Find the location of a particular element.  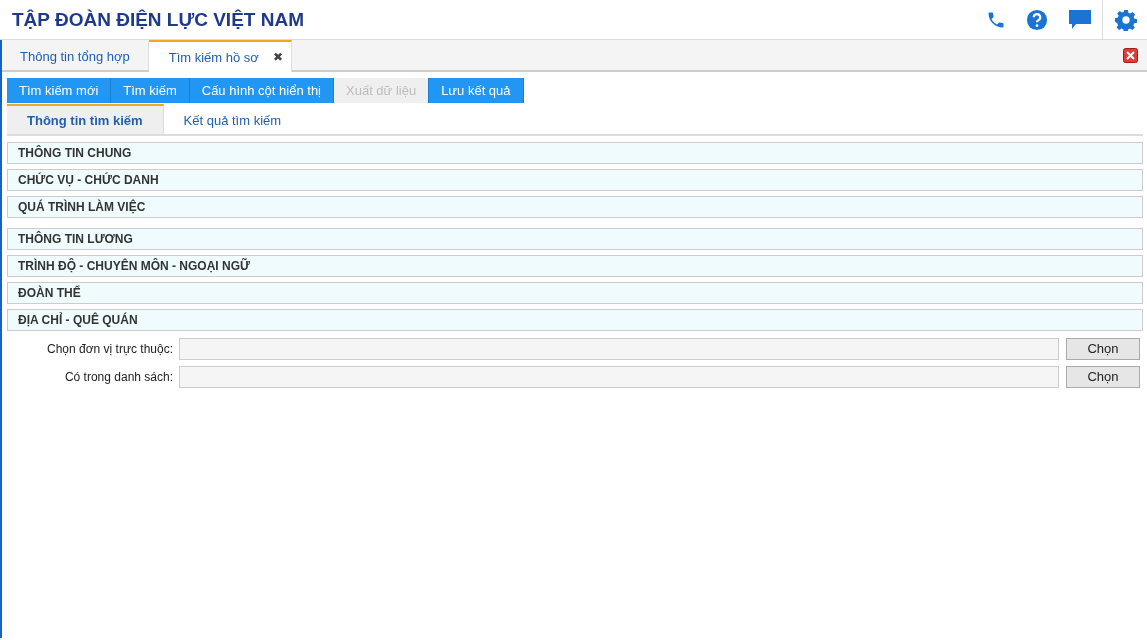

section-header: THÔNG TIN CHUNG is located at coordinates (575, 153).